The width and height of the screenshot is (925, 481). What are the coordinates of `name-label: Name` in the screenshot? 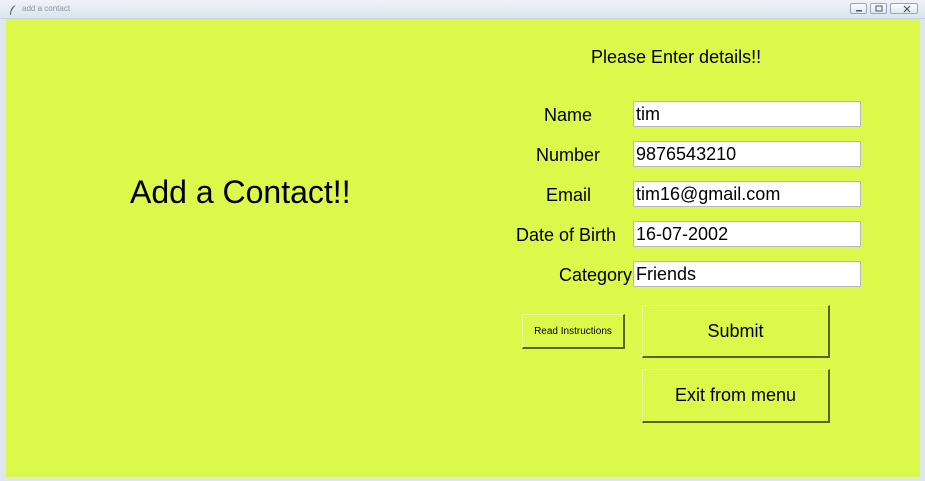 It's located at (568, 115).